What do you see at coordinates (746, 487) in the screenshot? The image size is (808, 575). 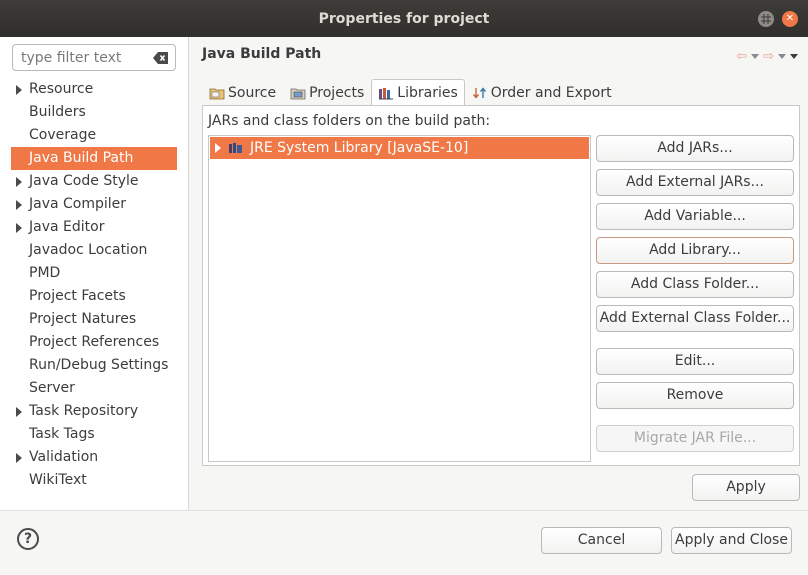 I see `apply-button: Apply` at bounding box center [746, 487].